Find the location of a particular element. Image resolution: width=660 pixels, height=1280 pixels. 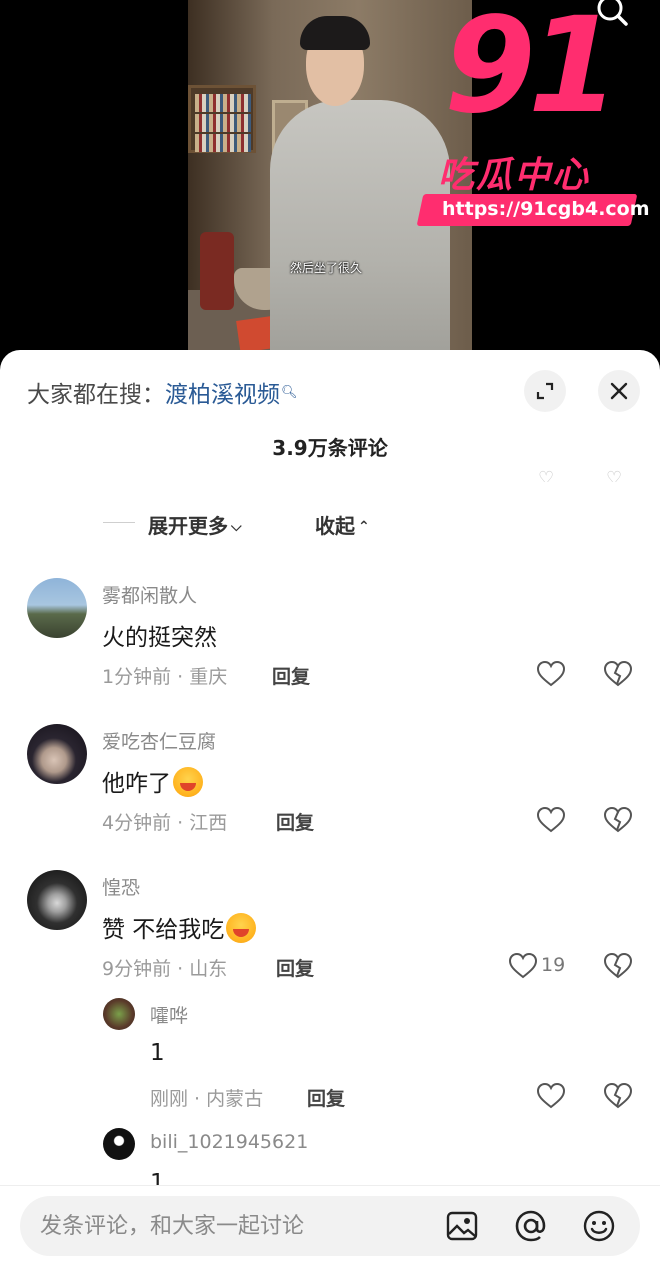

comment-meta: 9分钟前 · 山东 is located at coordinates (165, 969).